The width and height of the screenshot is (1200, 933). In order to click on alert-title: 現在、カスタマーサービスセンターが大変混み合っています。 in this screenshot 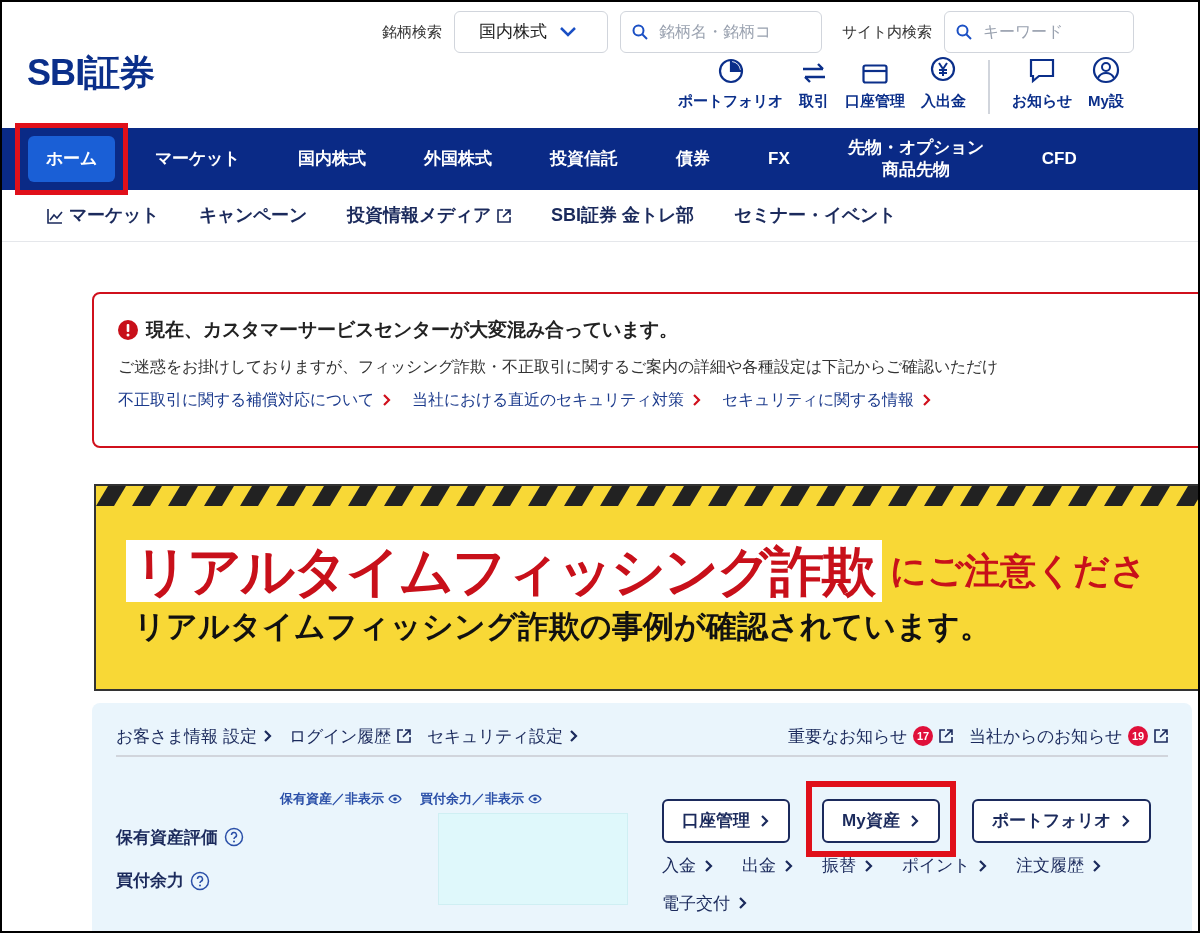, I will do `click(412, 330)`.